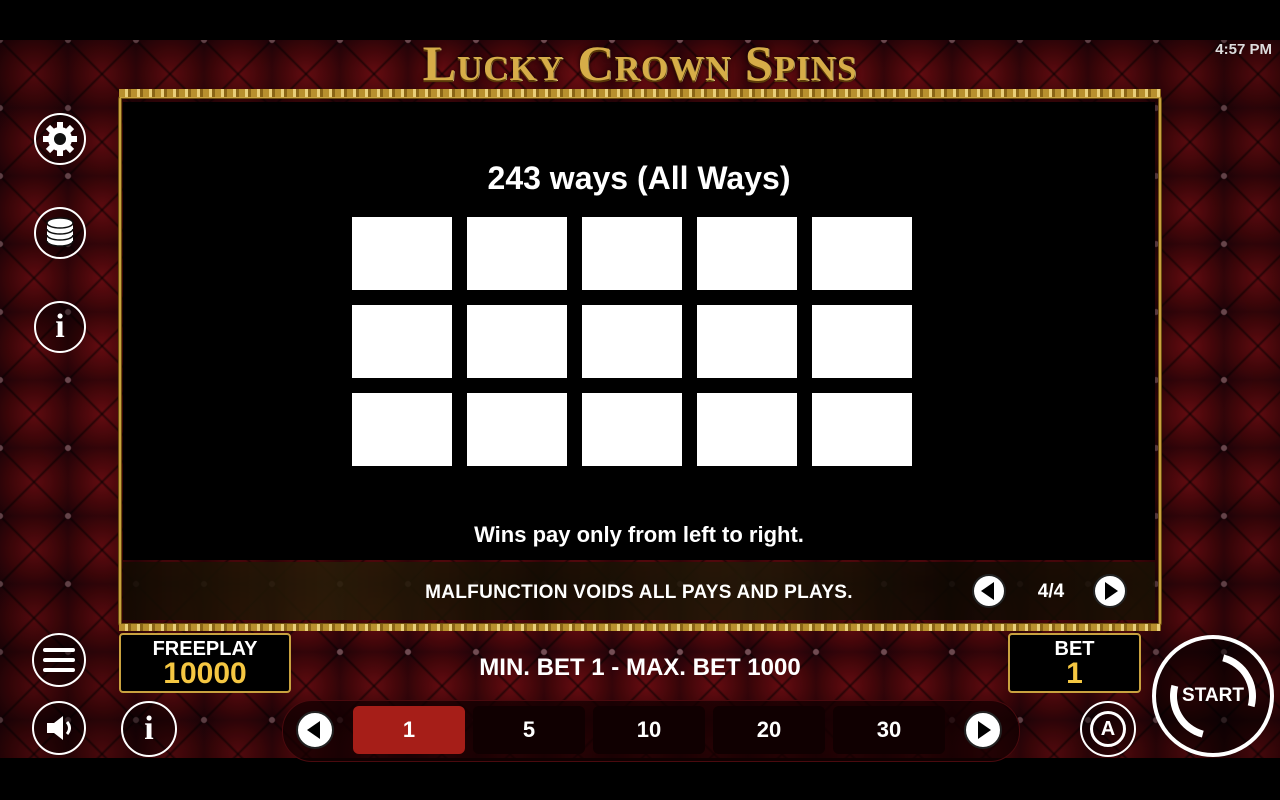 This screenshot has height=800, width=1280. I want to click on bet-prev-button, so click(315, 730).